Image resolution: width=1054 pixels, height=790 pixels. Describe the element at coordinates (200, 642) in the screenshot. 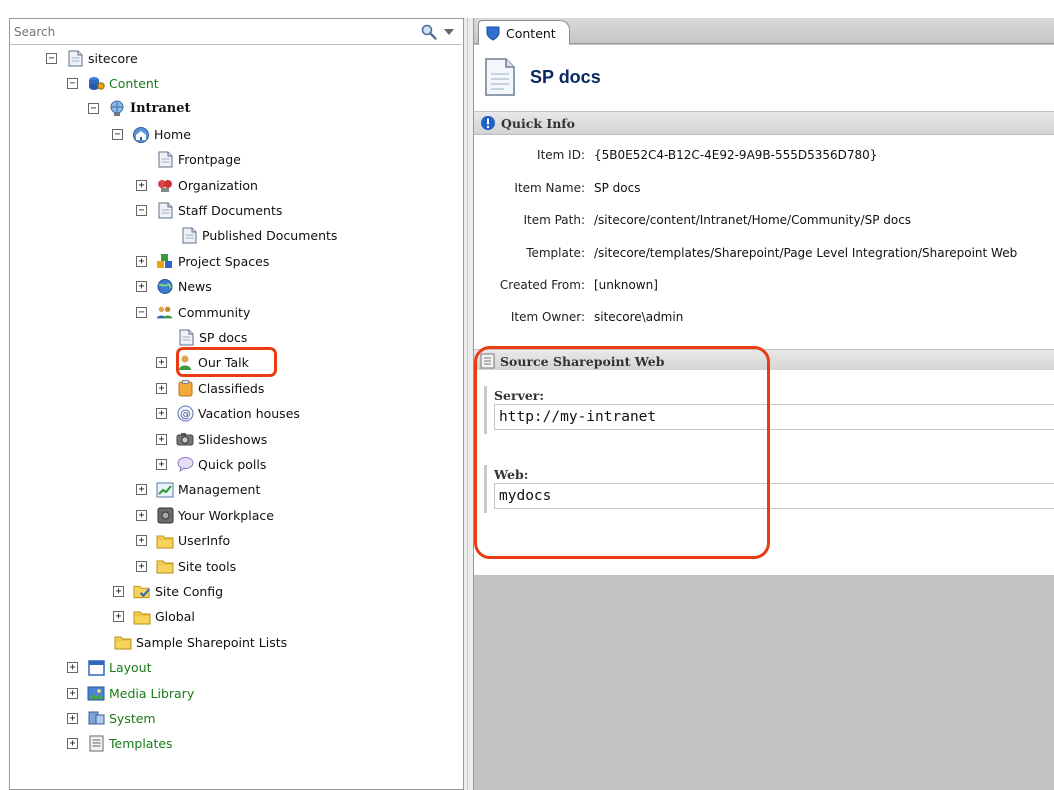

I see `tree-item-sample-sharepoint-lists: Sample Sharepoint Lists` at that location.